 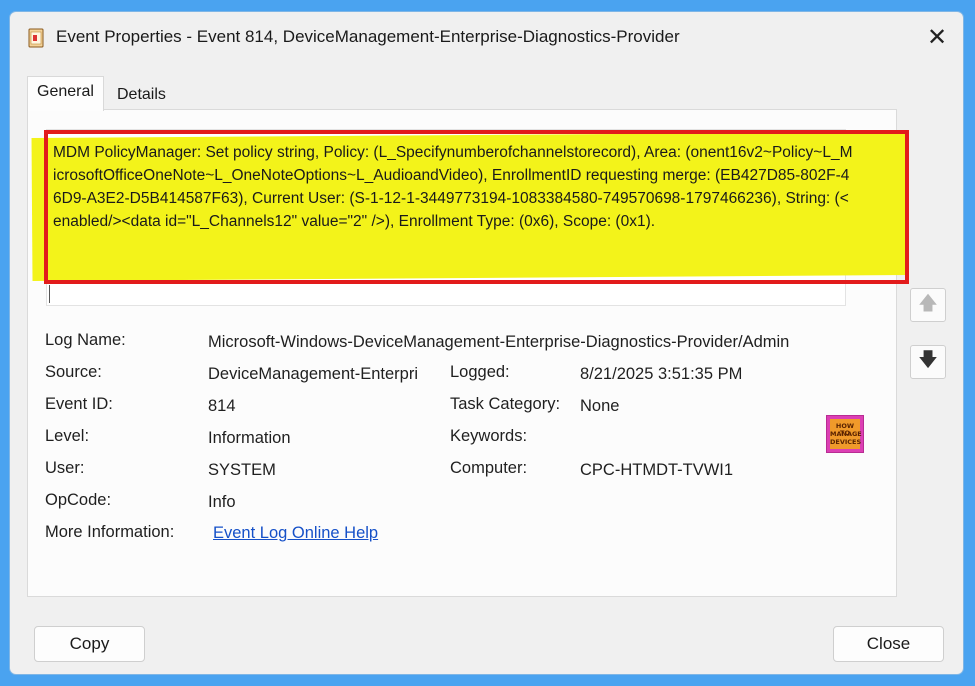 I want to click on logged-label: Logged:, so click(x=480, y=372).